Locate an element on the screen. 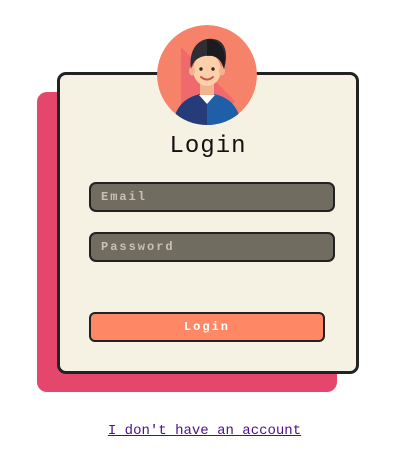 The width and height of the screenshot is (409, 469). login-button: Login is located at coordinates (207, 327).